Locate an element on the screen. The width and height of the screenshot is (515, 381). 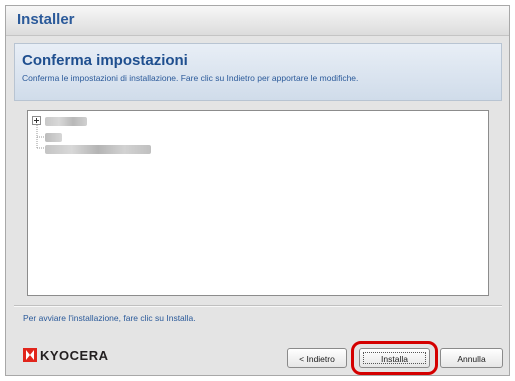
kyocera-logo: KYOCERA is located at coordinates (66, 355).